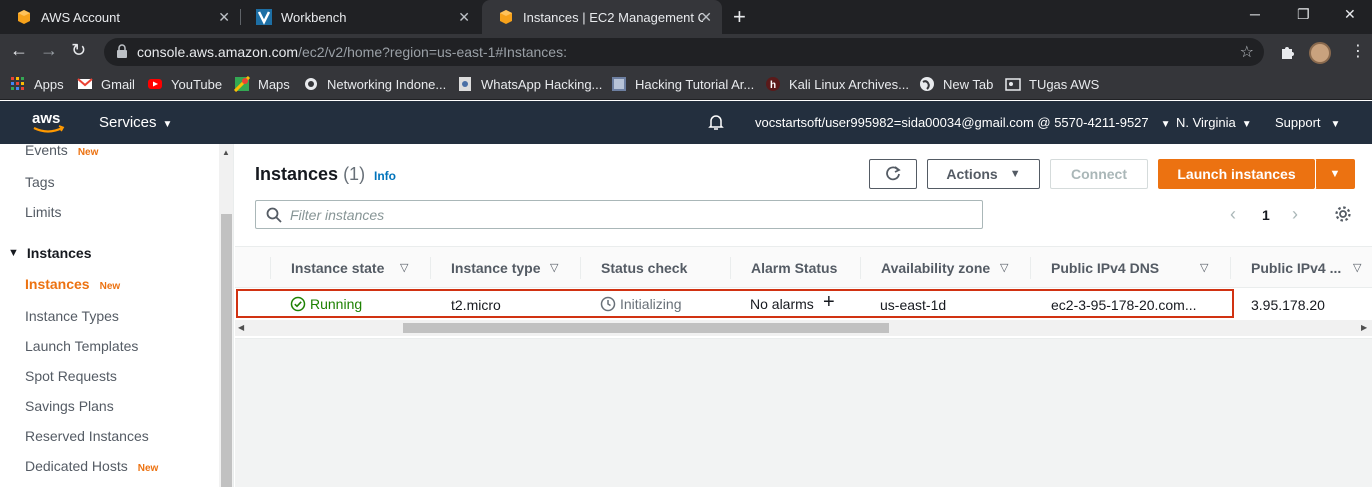  Describe the element at coordinates (81, 346) in the screenshot. I see `sidebar-item-launch-templates: Launch Templates` at that location.